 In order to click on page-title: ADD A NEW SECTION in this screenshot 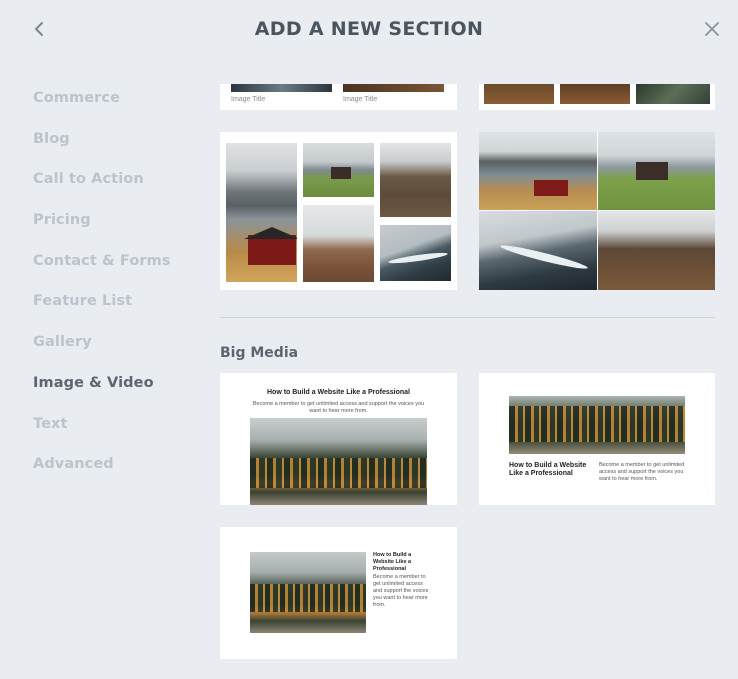, I will do `click(369, 29)`.